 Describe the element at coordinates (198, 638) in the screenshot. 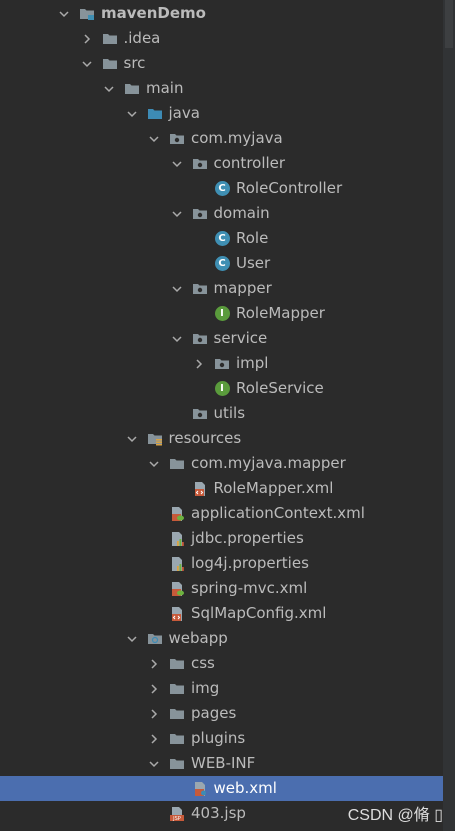

I see `tree-row-label: webapp` at that location.